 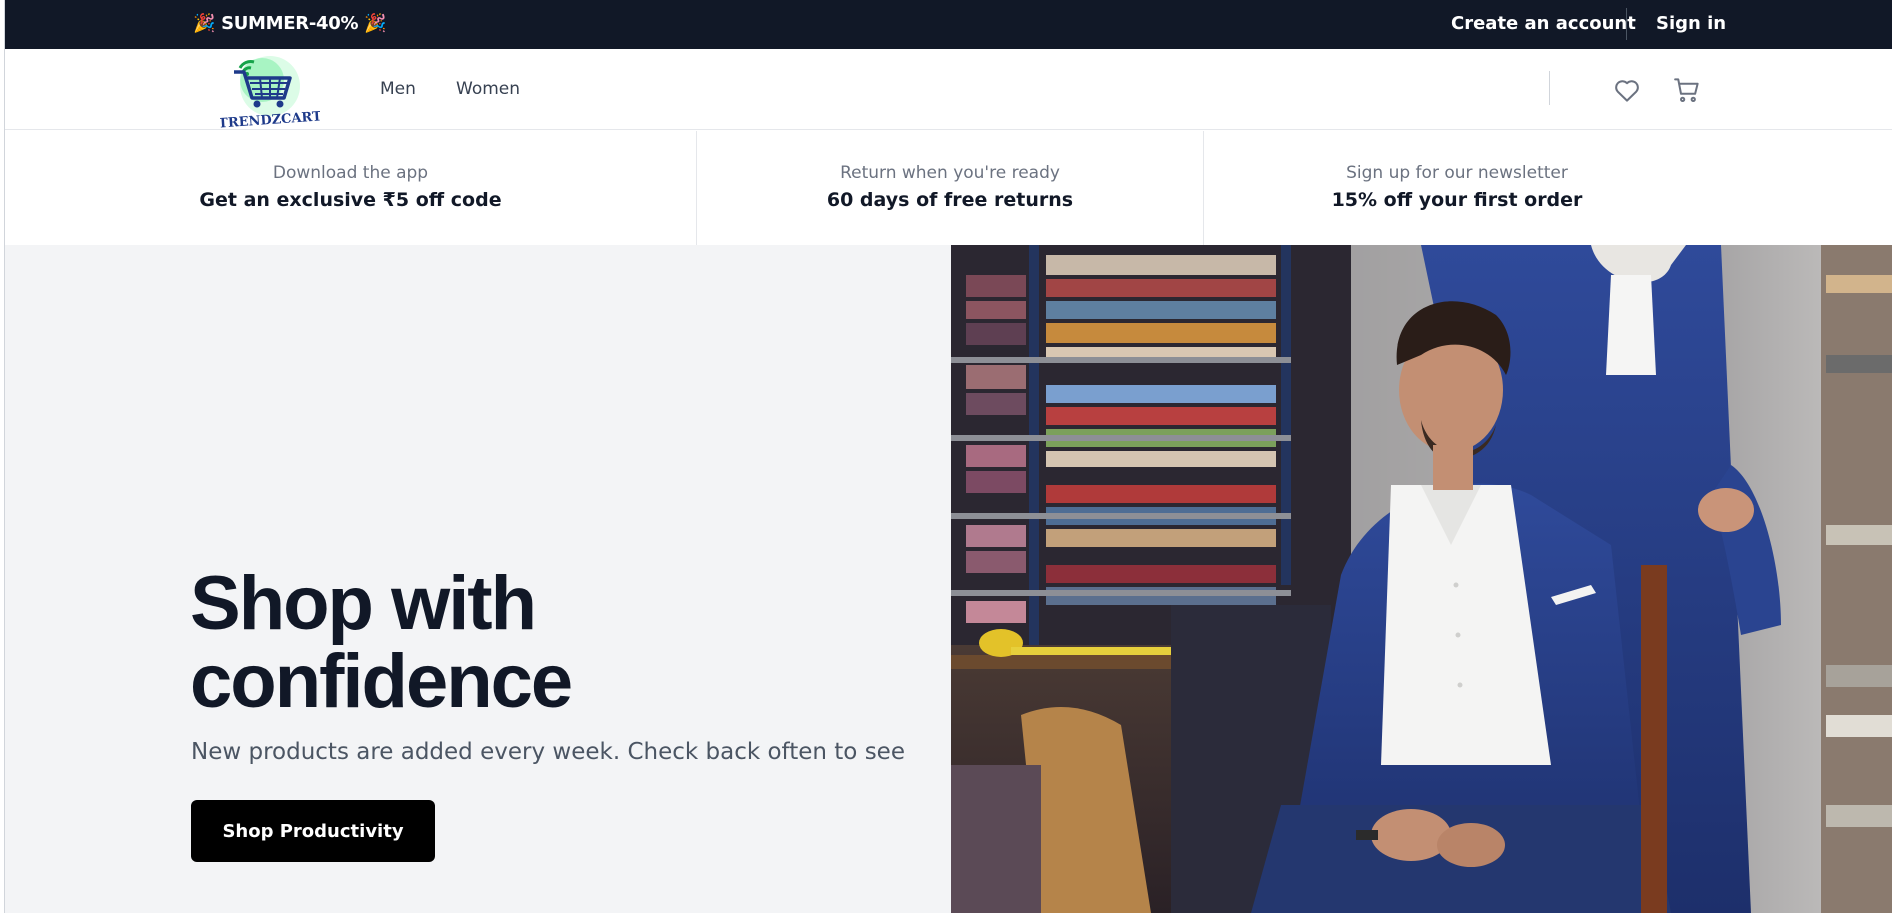 I want to click on sign-in-link: Sign in, so click(x=1691, y=23).